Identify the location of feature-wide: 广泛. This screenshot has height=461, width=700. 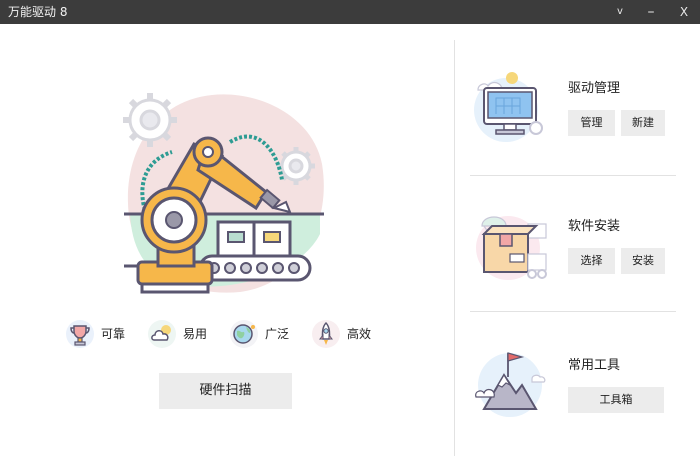
(268, 334).